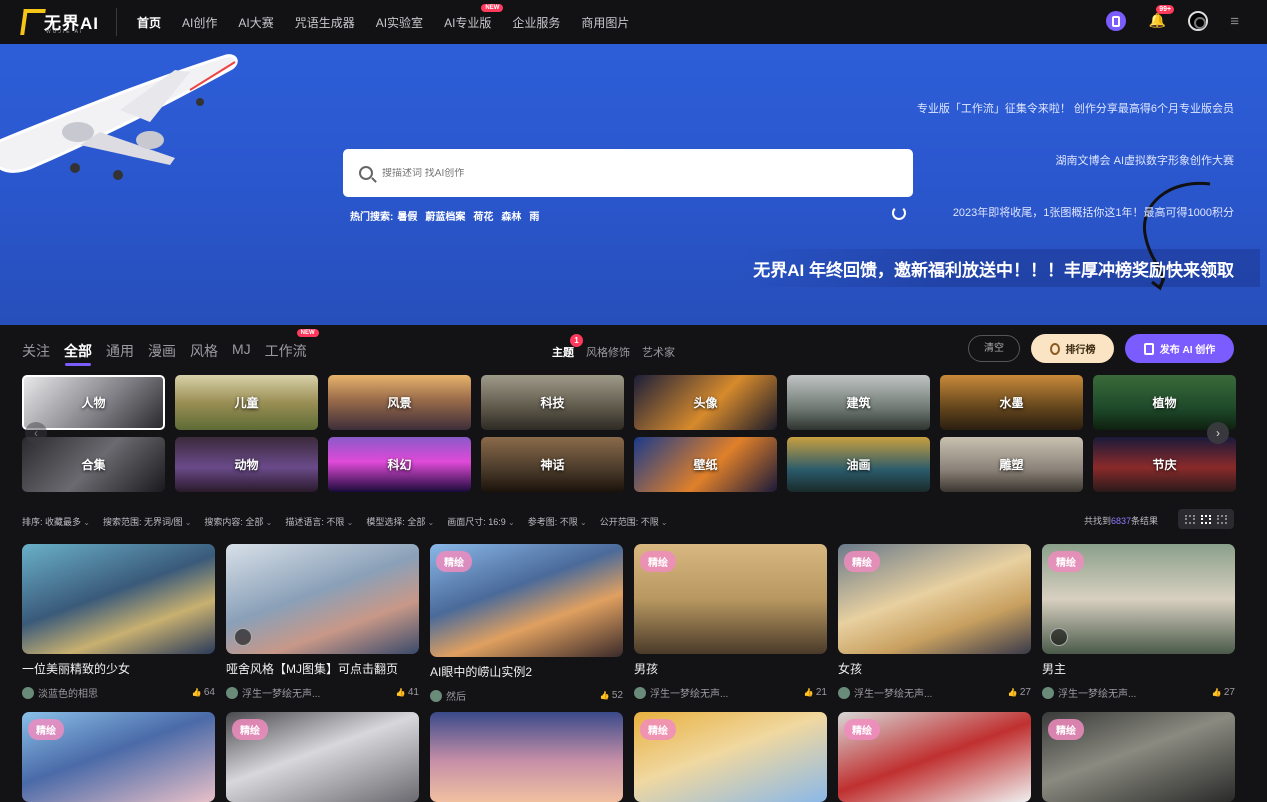  What do you see at coordinates (93, 402) in the screenshot?
I see `category-tile-0: 人物` at bounding box center [93, 402].